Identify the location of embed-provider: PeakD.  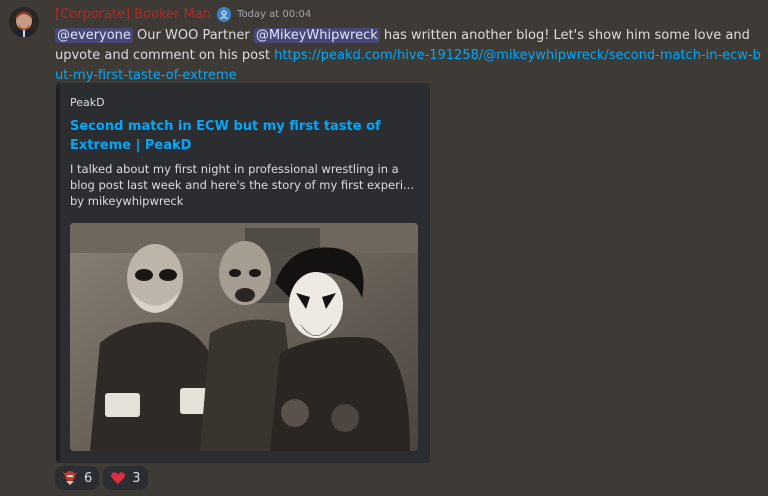
(87, 102).